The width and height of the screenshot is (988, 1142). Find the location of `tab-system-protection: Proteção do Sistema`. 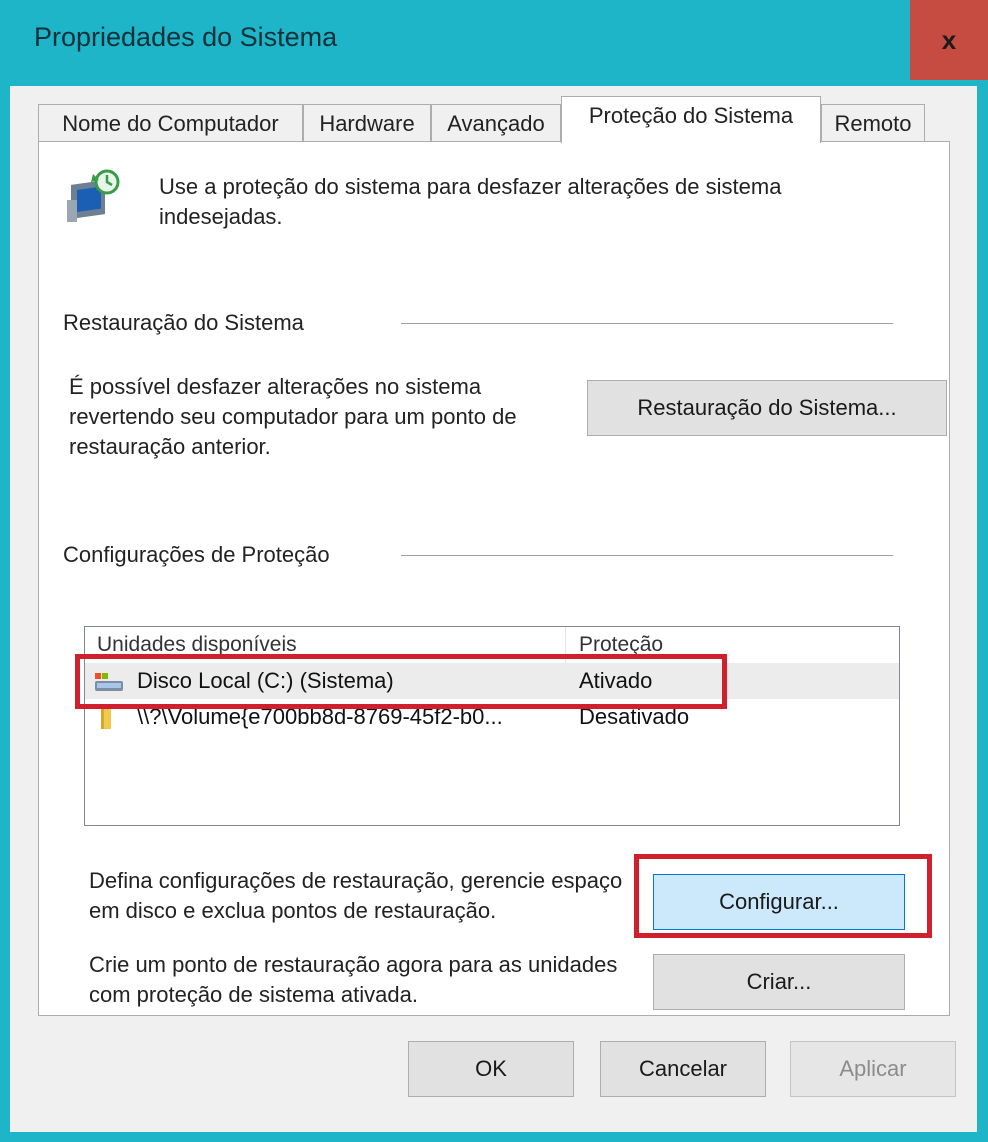

tab-system-protection: Proteção do Sistema is located at coordinates (691, 119).